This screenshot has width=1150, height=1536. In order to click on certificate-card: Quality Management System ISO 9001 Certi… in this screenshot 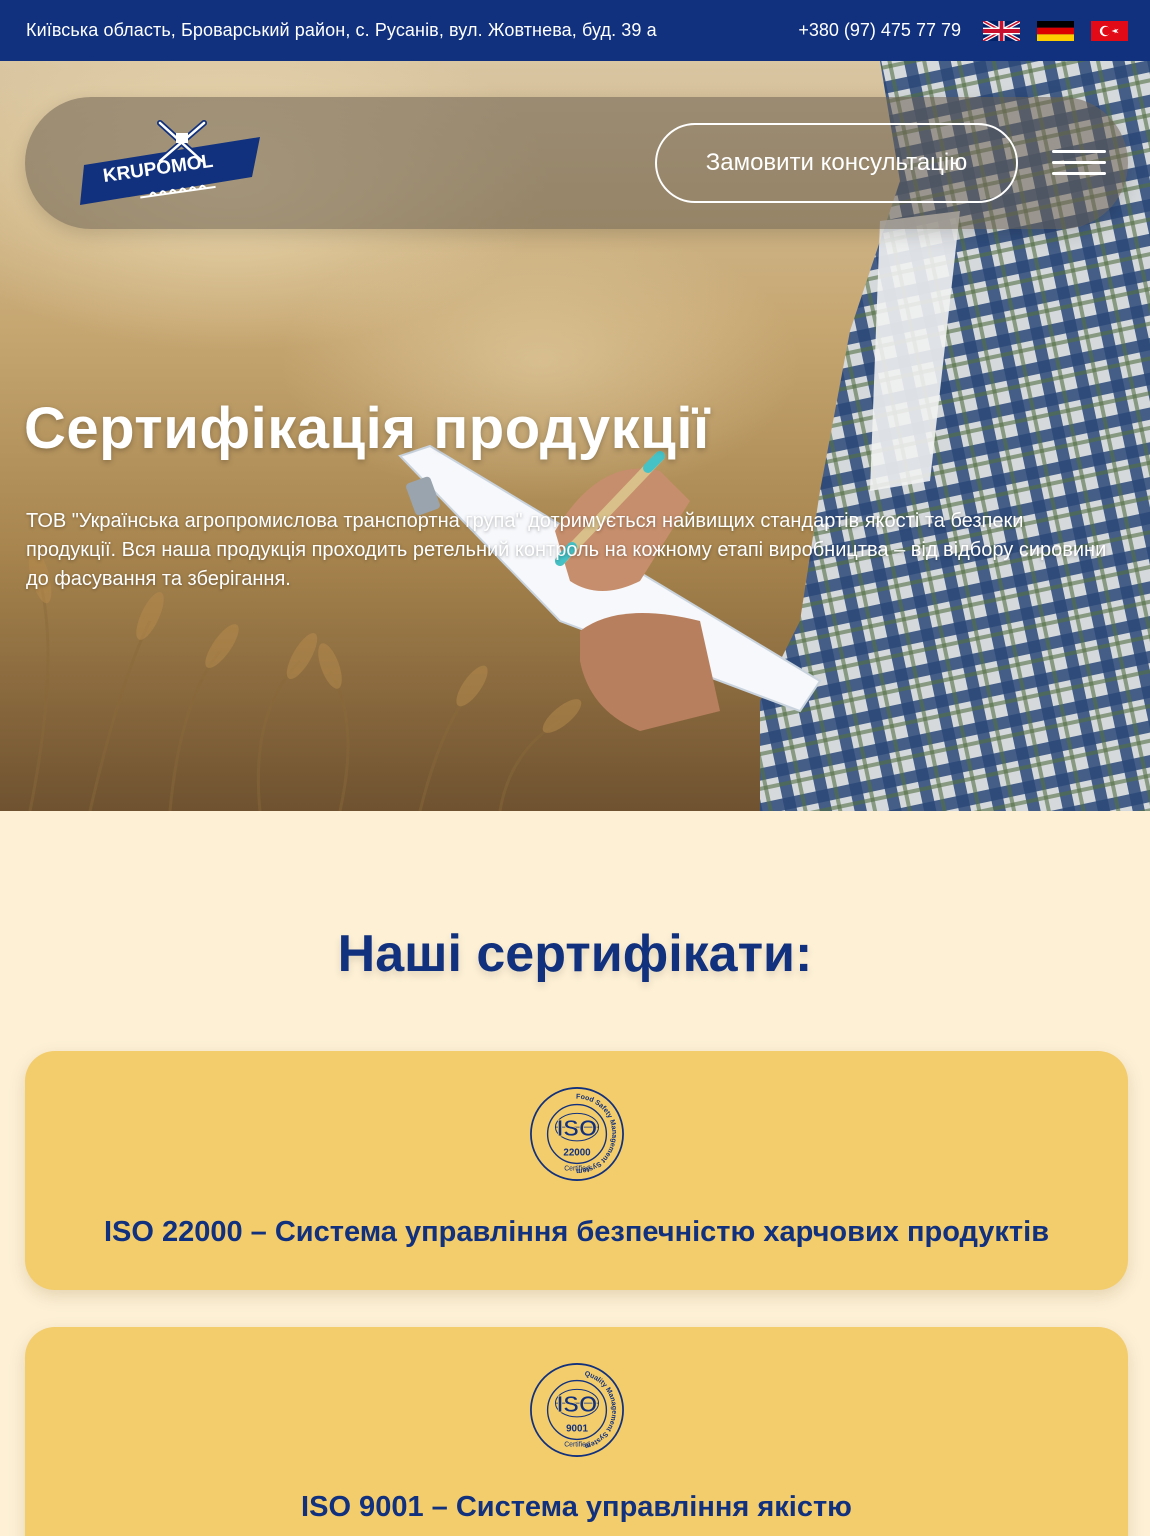, I will do `click(576, 1431)`.